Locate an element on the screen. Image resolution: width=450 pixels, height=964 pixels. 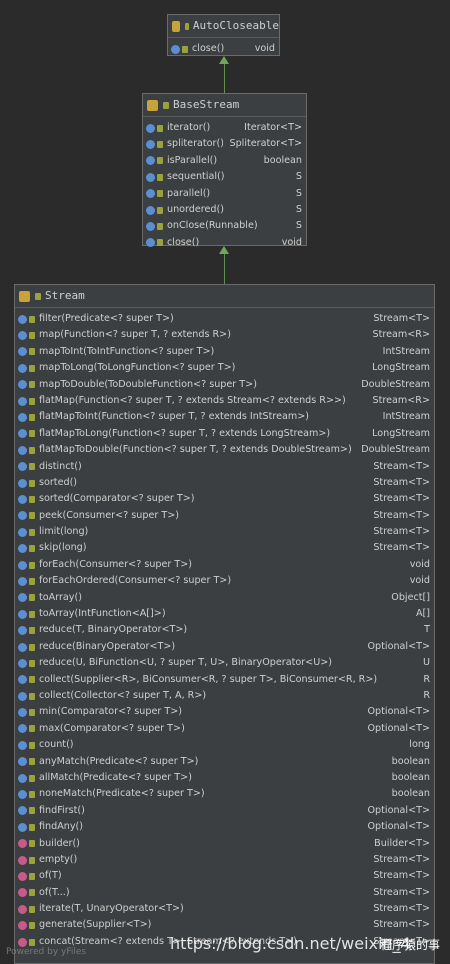
method-row: forEach(Consumer<? super T>) void is located at coordinates (224, 565).